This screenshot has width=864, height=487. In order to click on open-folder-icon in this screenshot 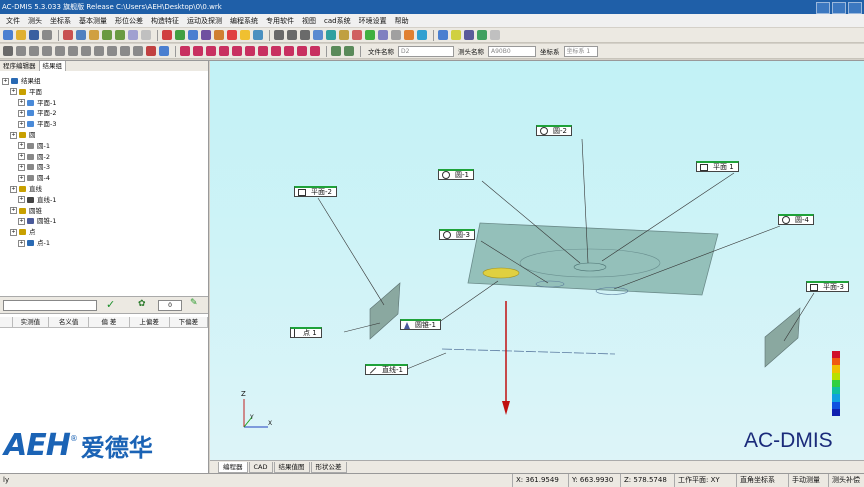, I will do `click(21, 35)`.